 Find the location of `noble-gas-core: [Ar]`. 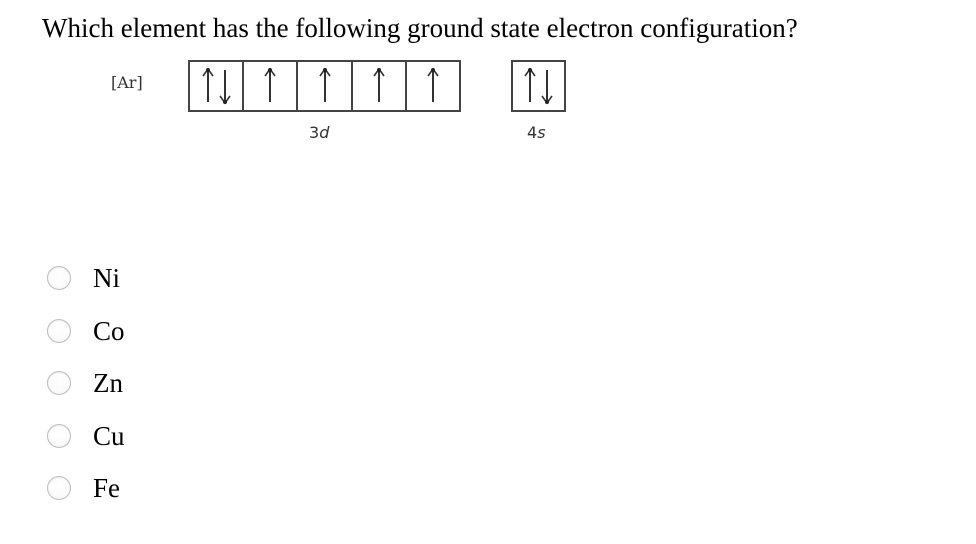

noble-gas-core: [Ar] is located at coordinates (127, 82).